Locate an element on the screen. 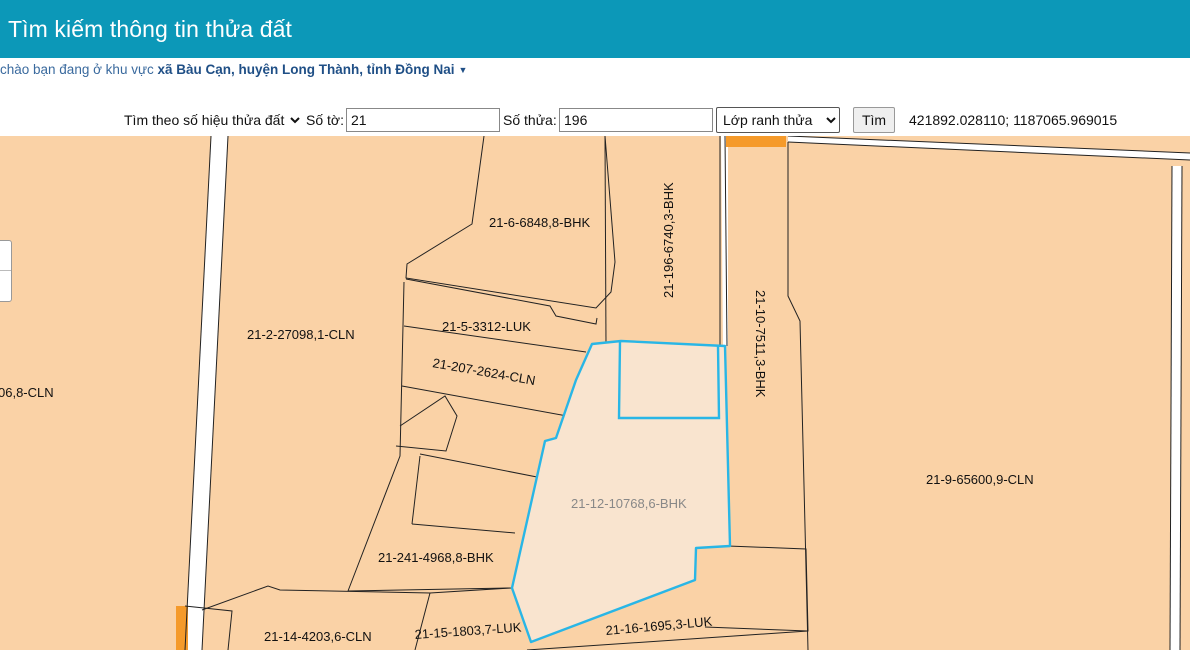  parcel-label: 21-10-7511,3-BHK is located at coordinates (760, 344).